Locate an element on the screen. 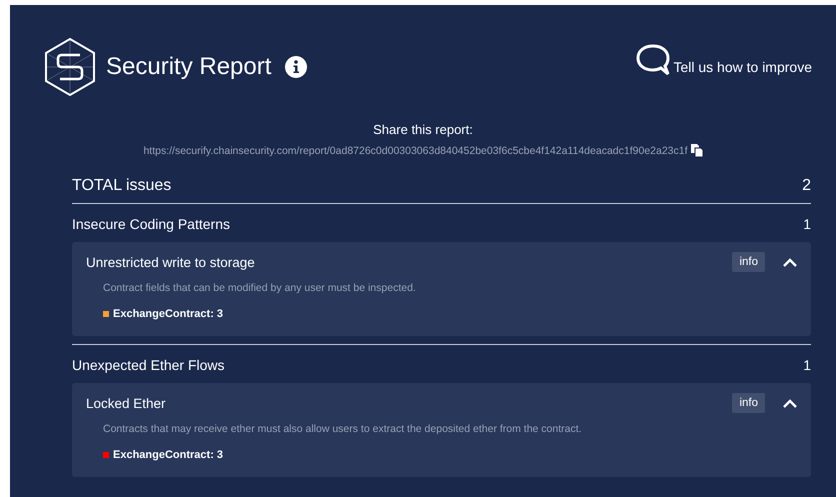  speech-bubble-icon is located at coordinates (653, 60).